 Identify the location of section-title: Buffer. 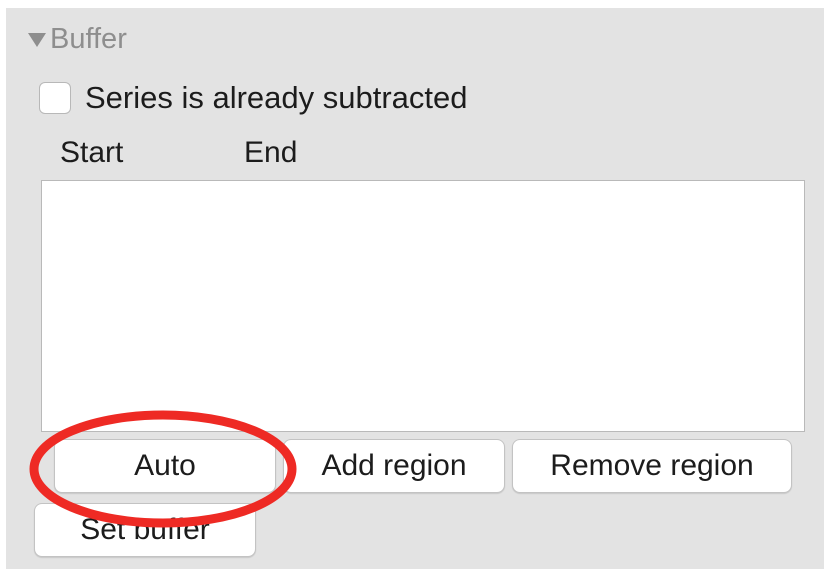
(88, 39).